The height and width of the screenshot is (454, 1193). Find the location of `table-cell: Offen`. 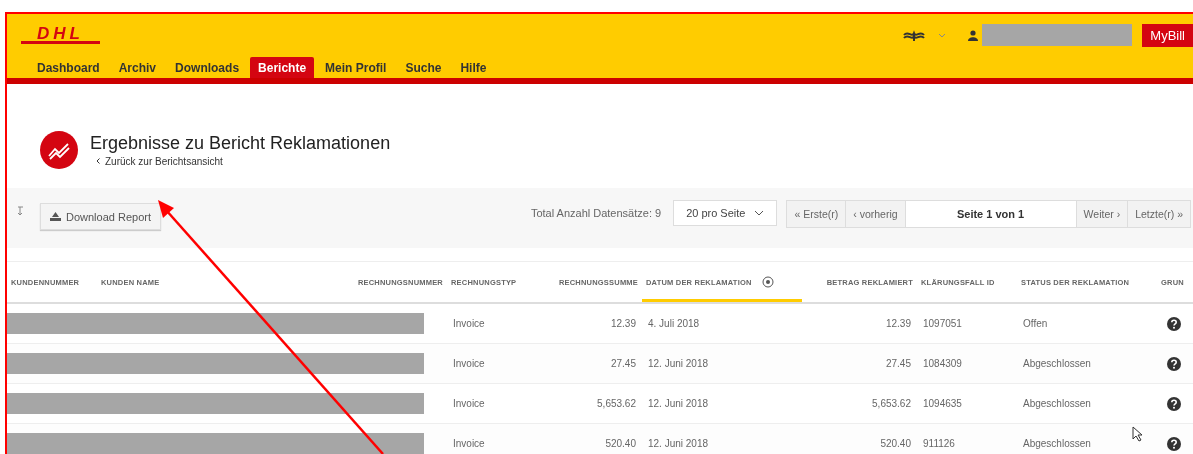

table-cell: Offen is located at coordinates (1087, 323).